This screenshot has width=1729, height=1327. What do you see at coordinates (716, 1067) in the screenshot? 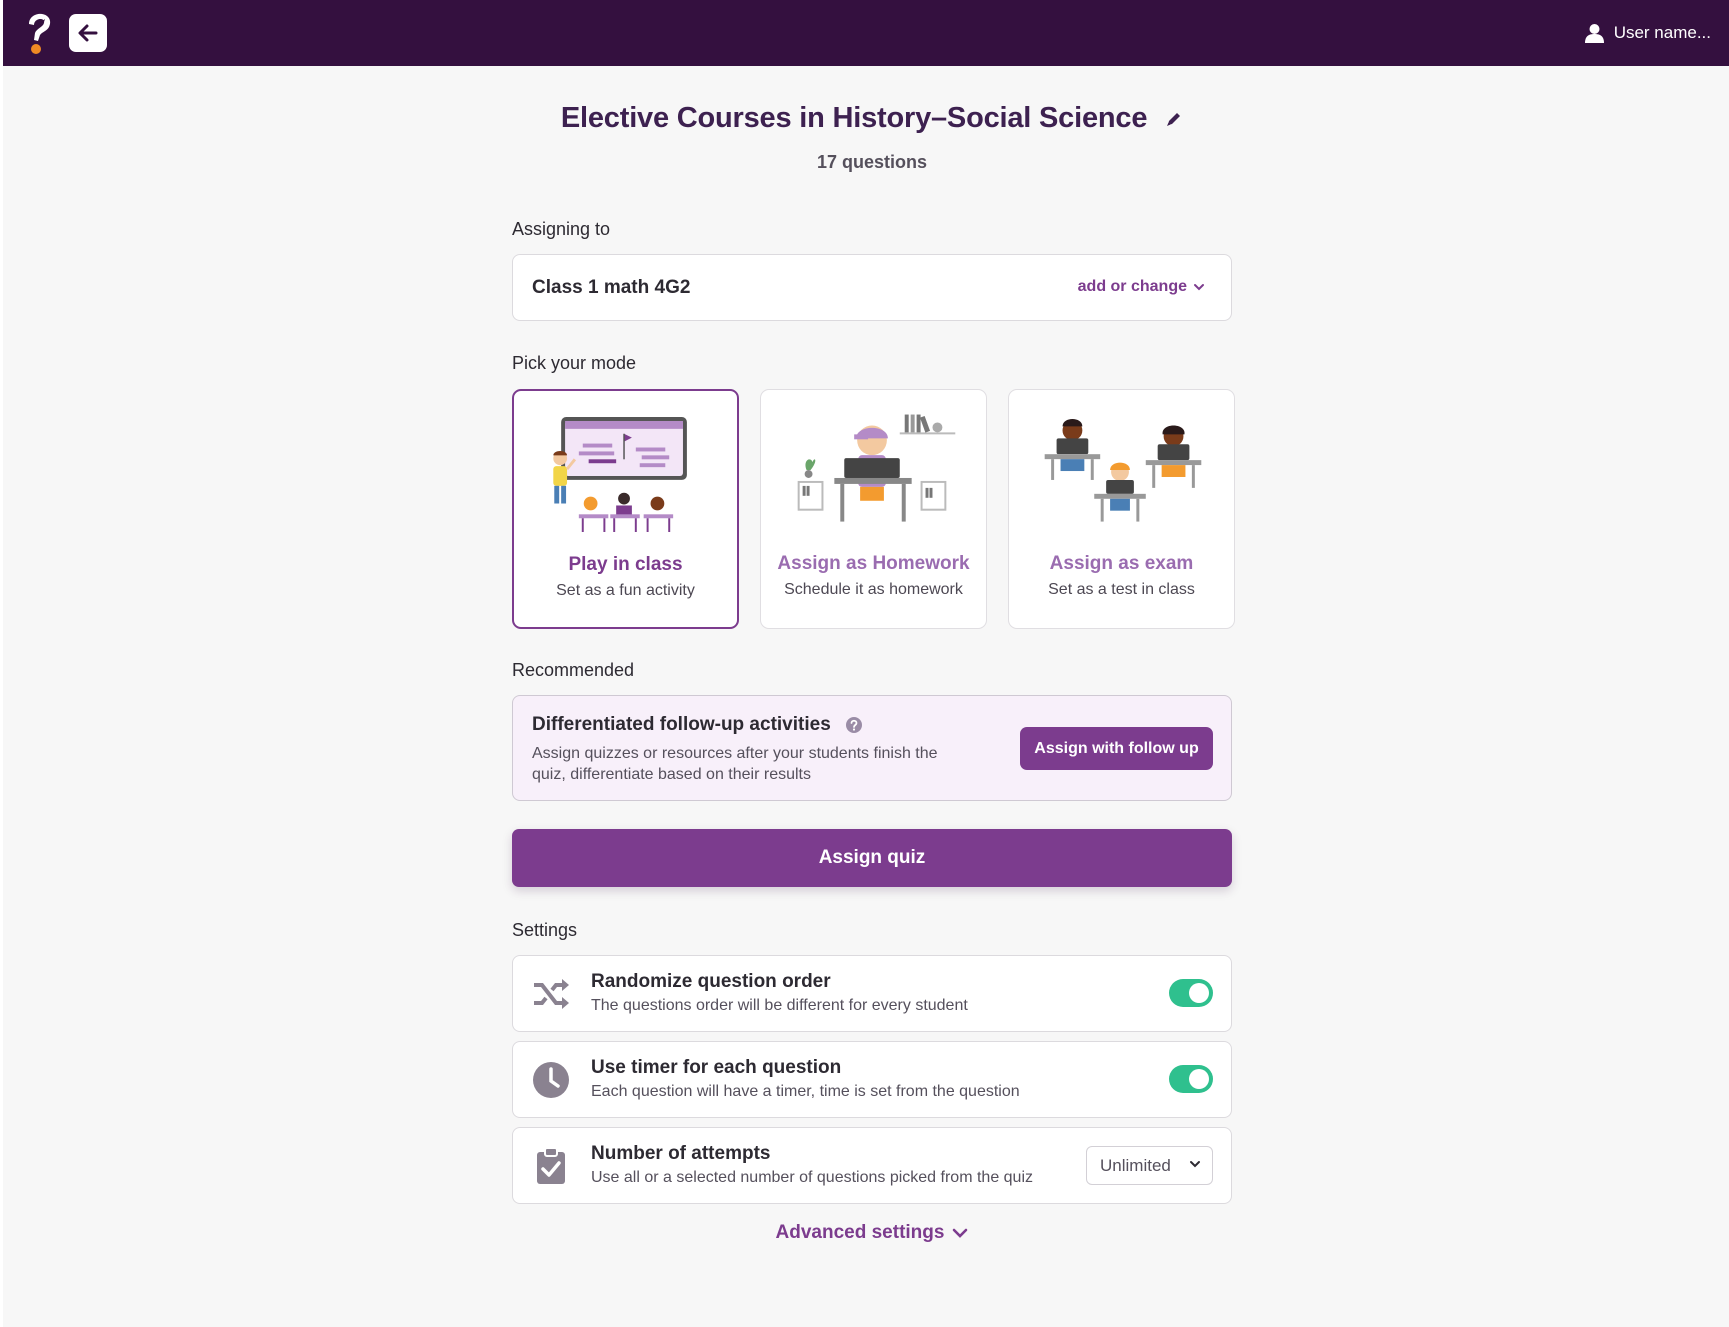
I see `setting-title: Use timer for each question` at bounding box center [716, 1067].